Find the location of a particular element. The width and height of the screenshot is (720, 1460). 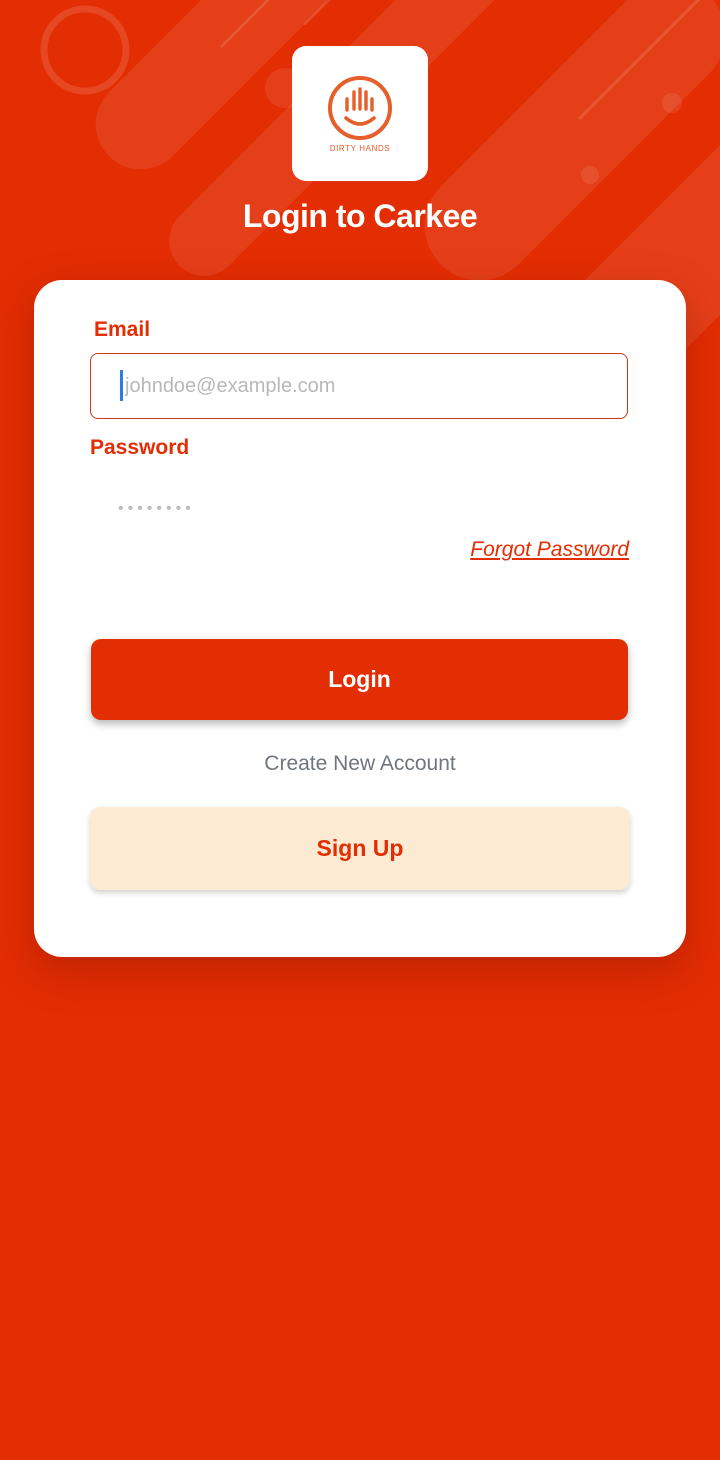

logo-text: DIRTY HANDS is located at coordinates (360, 148).